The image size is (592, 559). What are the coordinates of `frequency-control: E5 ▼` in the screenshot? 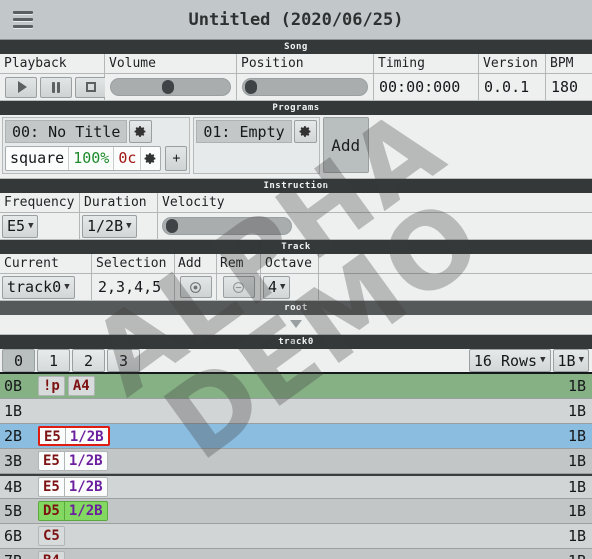 It's located at (40, 226).